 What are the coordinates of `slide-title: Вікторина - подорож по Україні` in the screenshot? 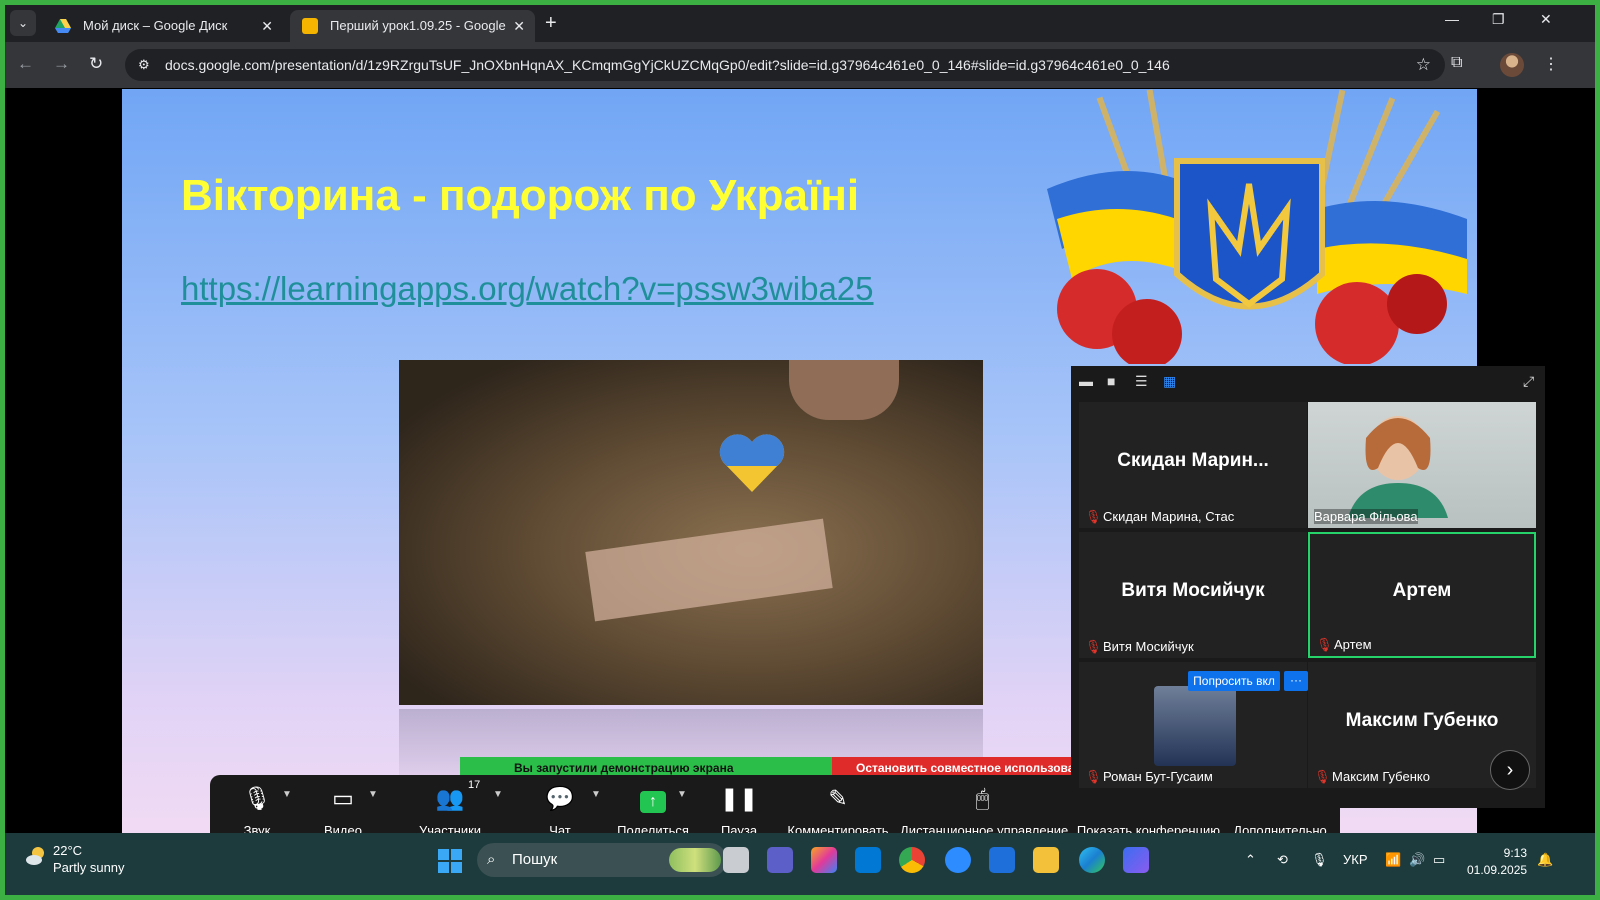 It's located at (520, 195).